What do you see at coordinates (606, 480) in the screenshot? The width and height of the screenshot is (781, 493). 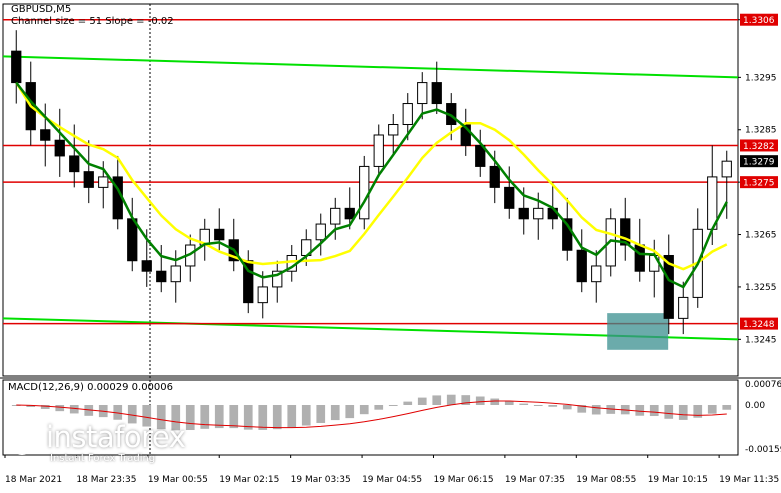 I see `x-tick-label: 19 Mar 08:55` at bounding box center [606, 480].